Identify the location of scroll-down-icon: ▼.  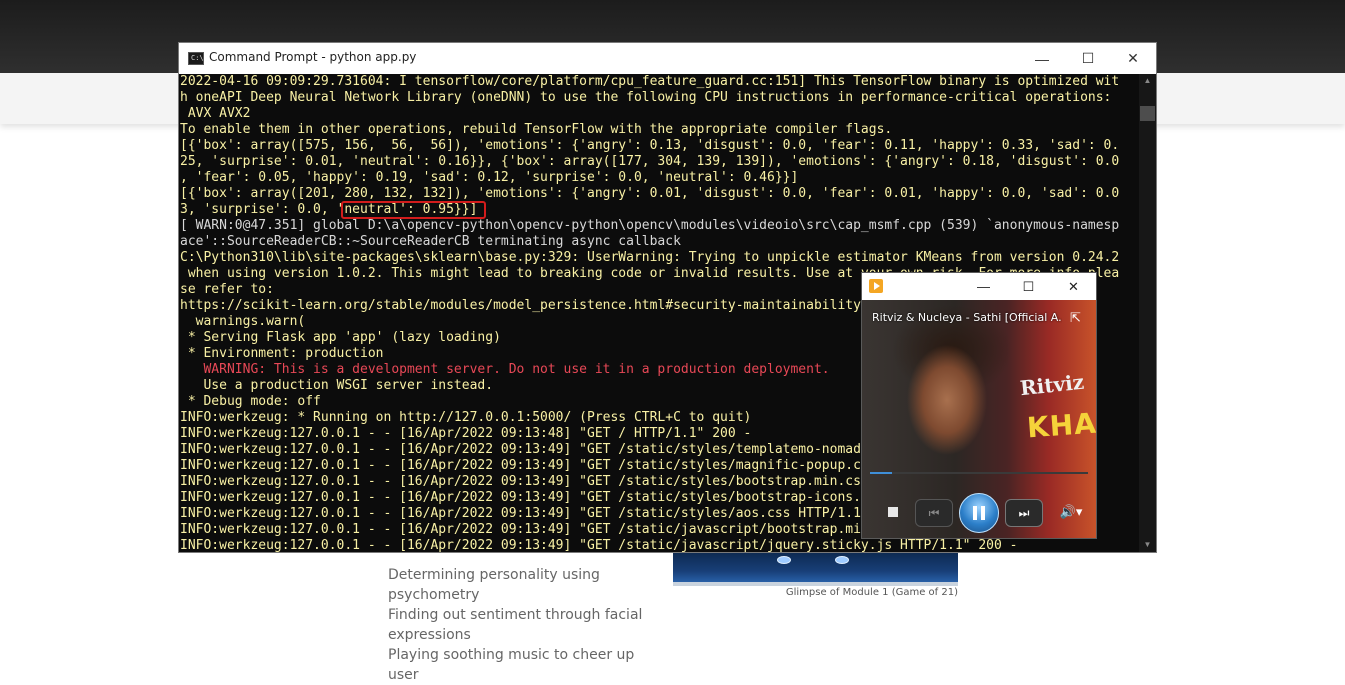
(1147, 545).